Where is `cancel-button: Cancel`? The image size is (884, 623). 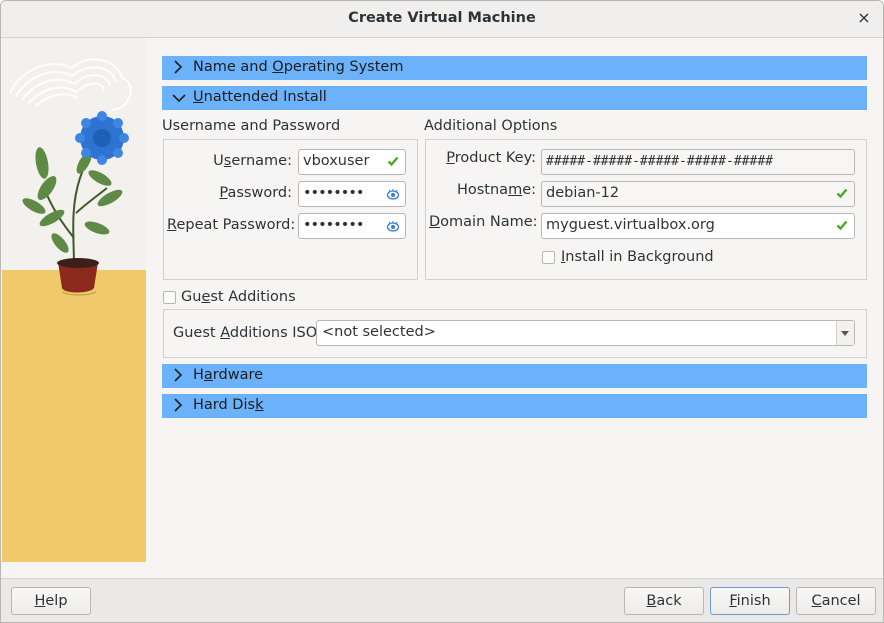 cancel-button: Cancel is located at coordinates (836, 601).